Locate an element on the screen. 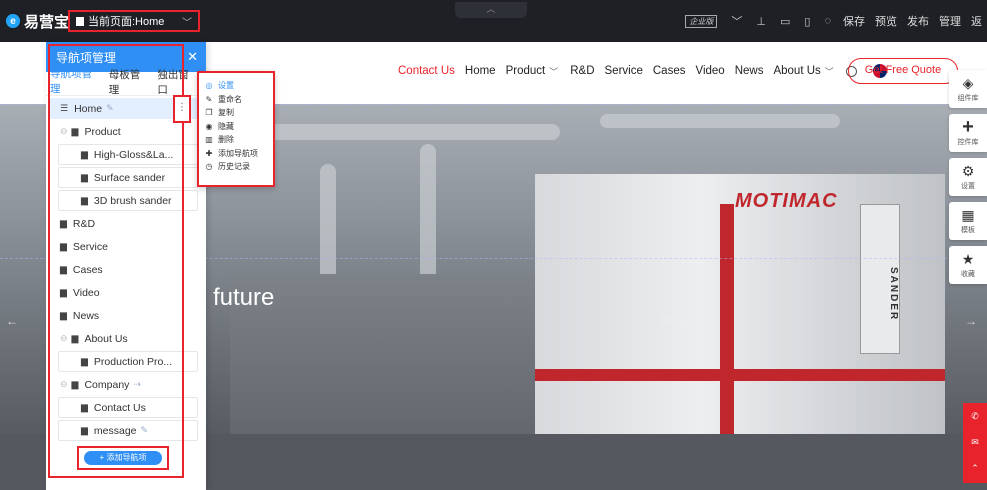 The width and height of the screenshot is (987, 490). rail-component-library: ◈ 组件库 is located at coordinates (968, 89).